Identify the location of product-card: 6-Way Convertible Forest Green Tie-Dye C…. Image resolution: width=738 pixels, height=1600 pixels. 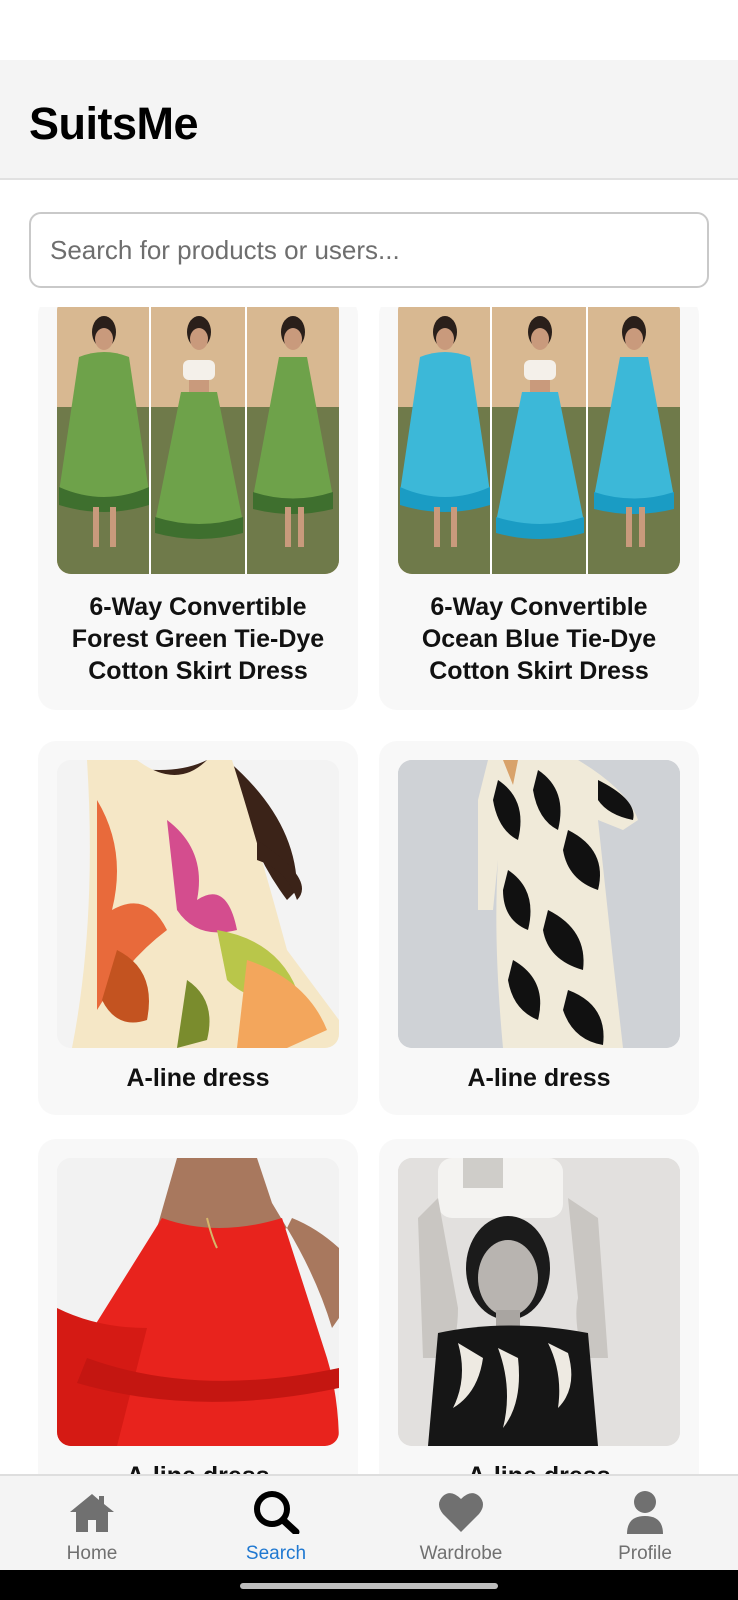
(198, 508).